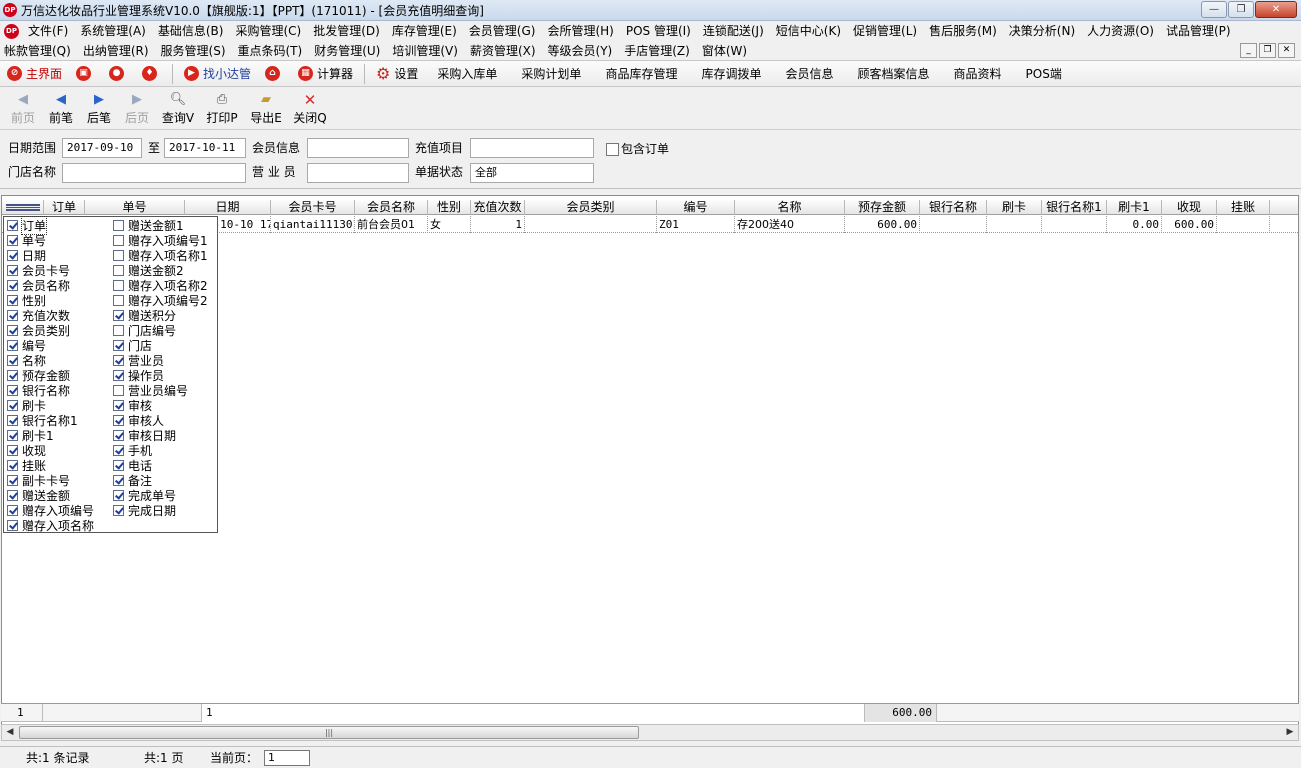  What do you see at coordinates (26, 450) in the screenshot?
I see `column-toggle-item: 收现` at bounding box center [26, 450].